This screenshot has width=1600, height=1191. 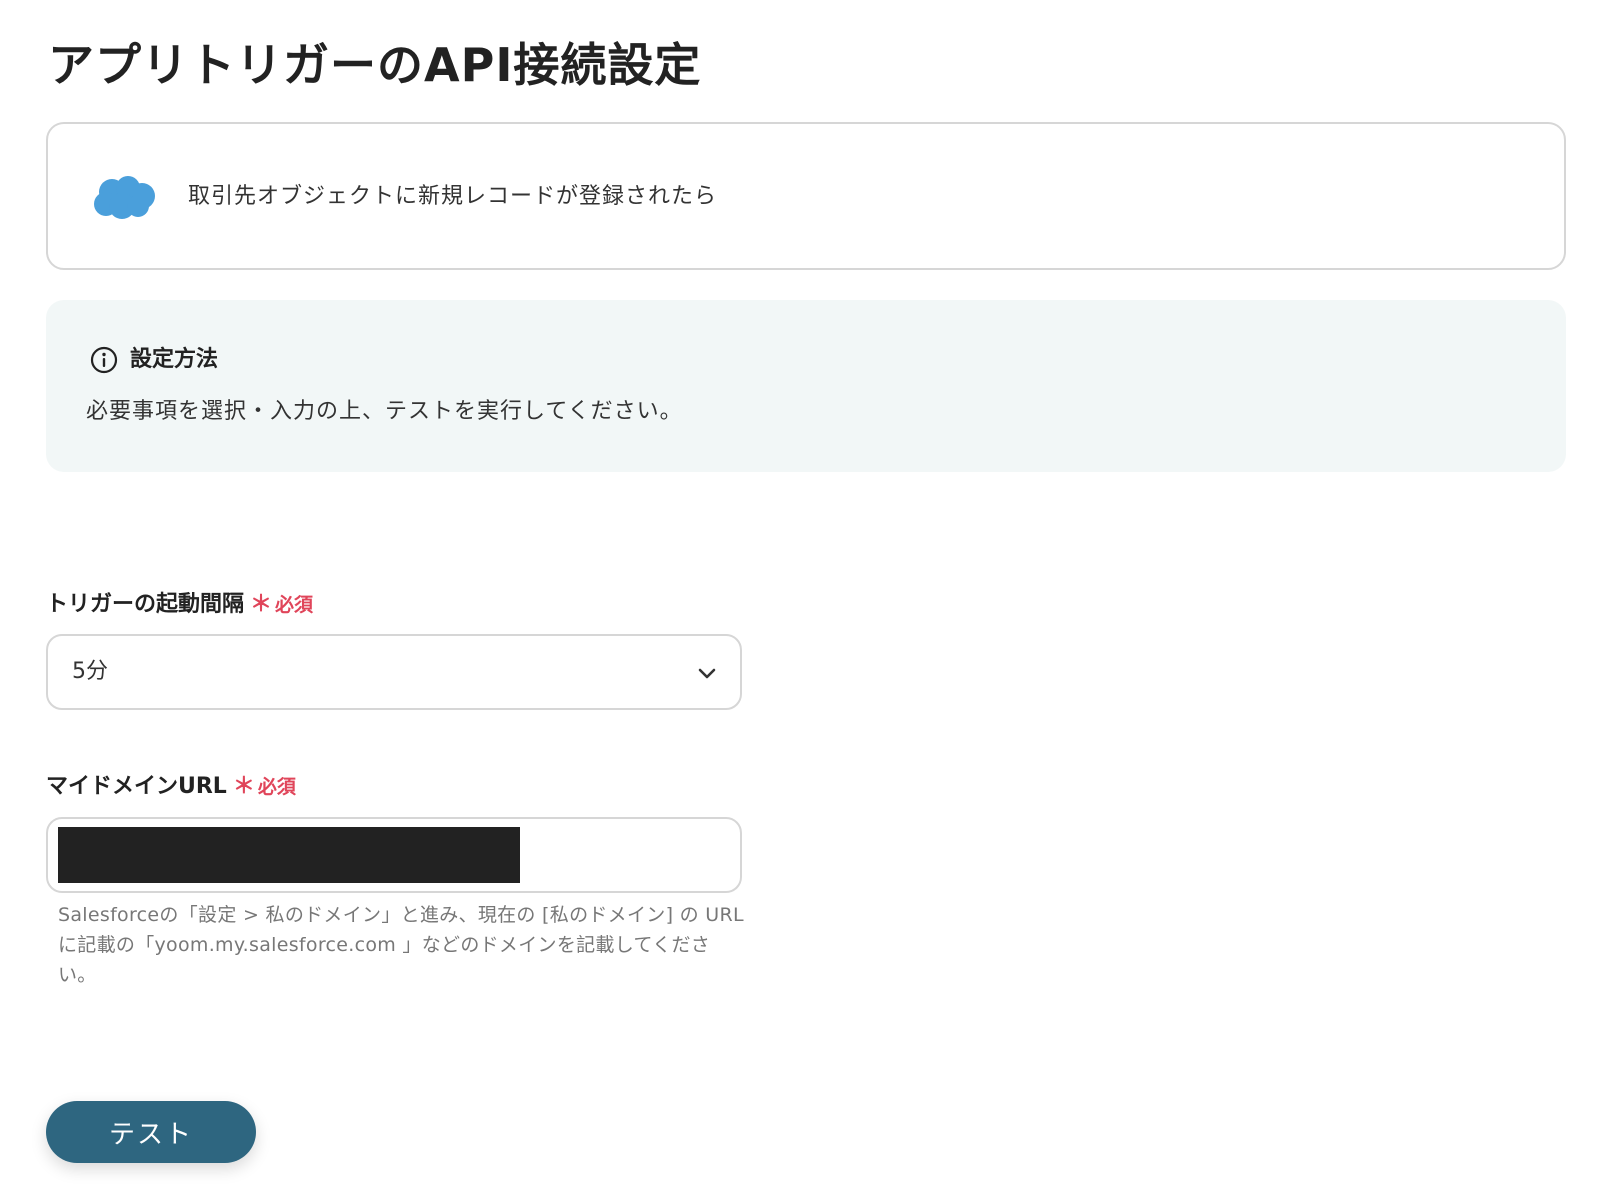 I want to click on interval-label-text: トリガーの起動間隔, so click(x=145, y=604).